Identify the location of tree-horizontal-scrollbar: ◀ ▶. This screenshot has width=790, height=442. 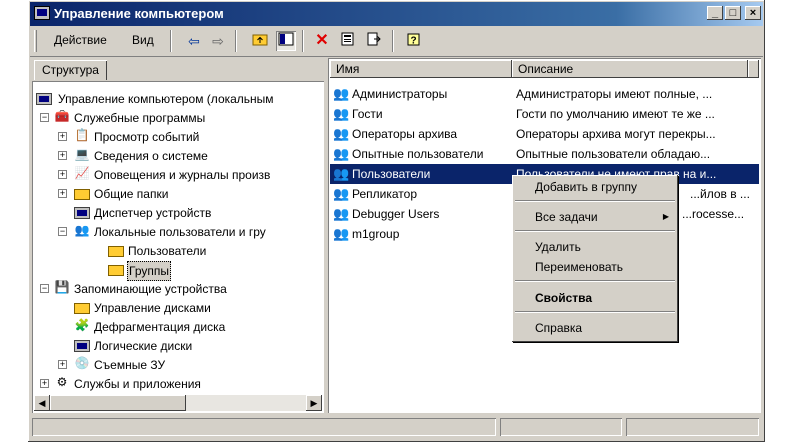
(178, 403).